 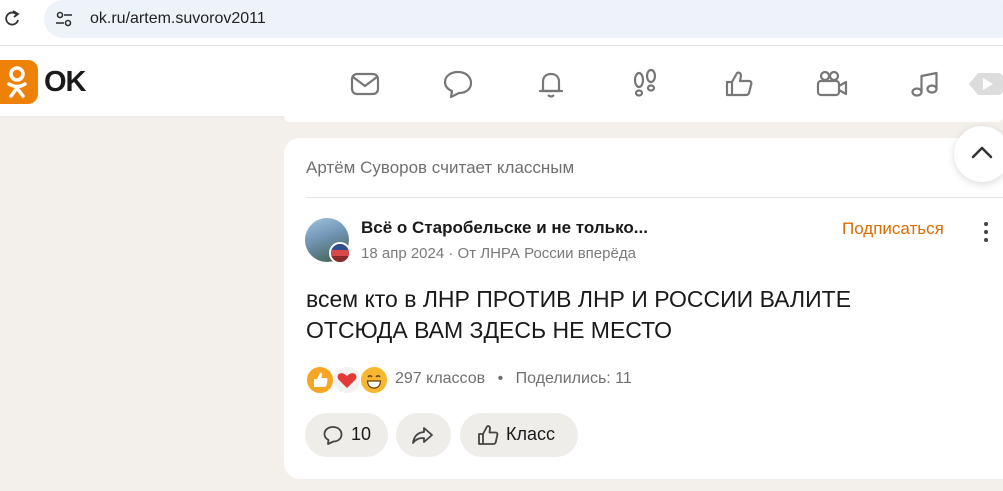 I want to click on more-options-icon, so click(x=986, y=232).